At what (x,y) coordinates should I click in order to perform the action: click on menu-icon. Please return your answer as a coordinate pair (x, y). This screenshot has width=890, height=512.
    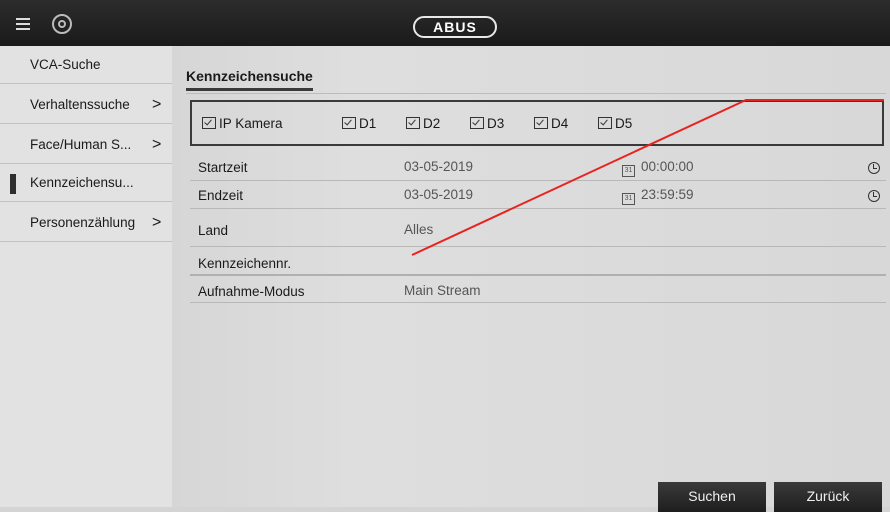
    Looking at the image, I should click on (23, 24).